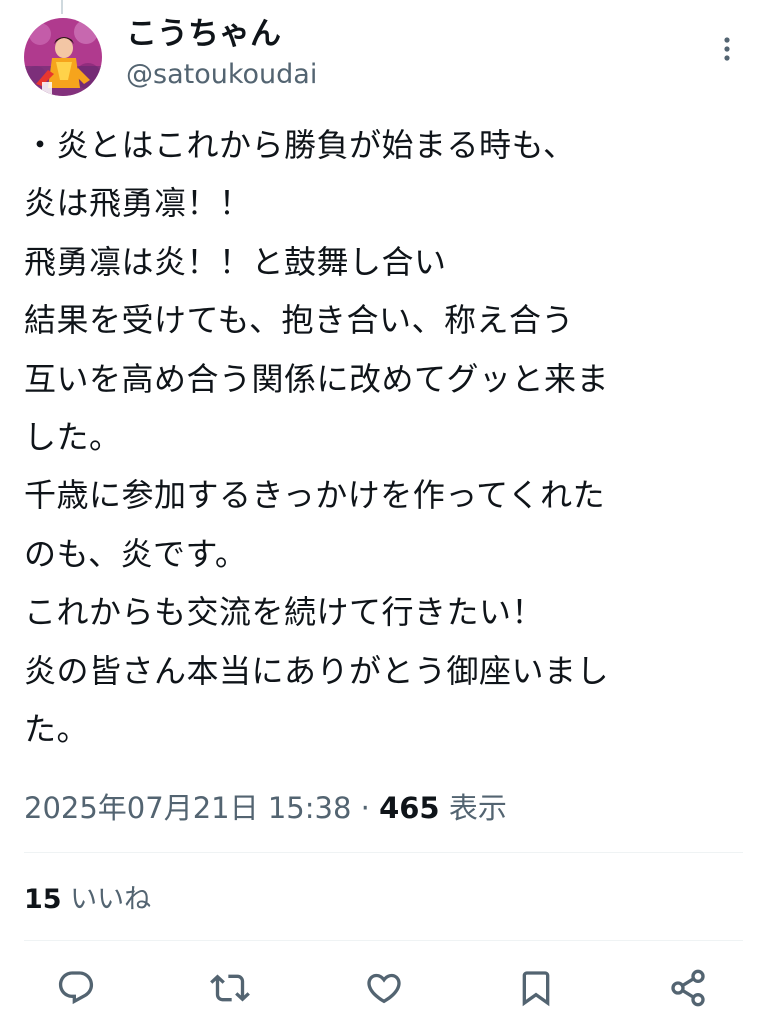 The width and height of the screenshot is (766, 1024). What do you see at coordinates (138, 203) in the screenshot?
I see `tweet-text-line: 炎は飛勇凛！！` at bounding box center [138, 203].